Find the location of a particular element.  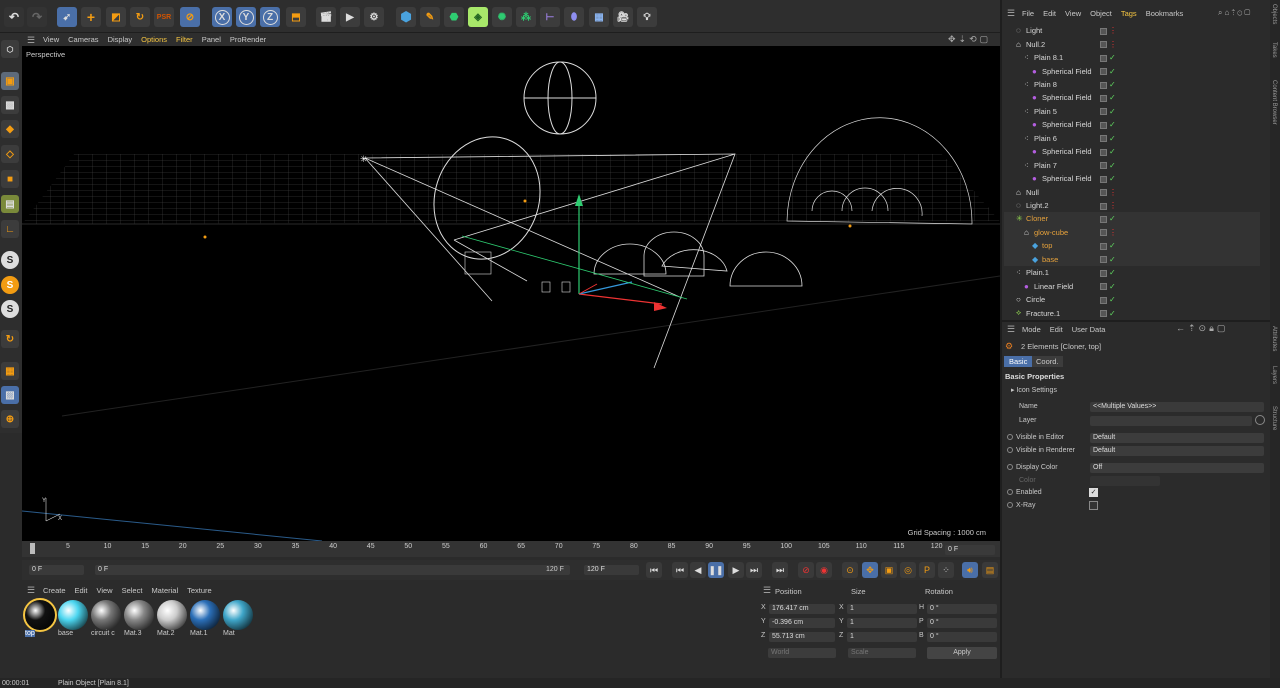

timeline-playhead is located at coordinates (32, 548).